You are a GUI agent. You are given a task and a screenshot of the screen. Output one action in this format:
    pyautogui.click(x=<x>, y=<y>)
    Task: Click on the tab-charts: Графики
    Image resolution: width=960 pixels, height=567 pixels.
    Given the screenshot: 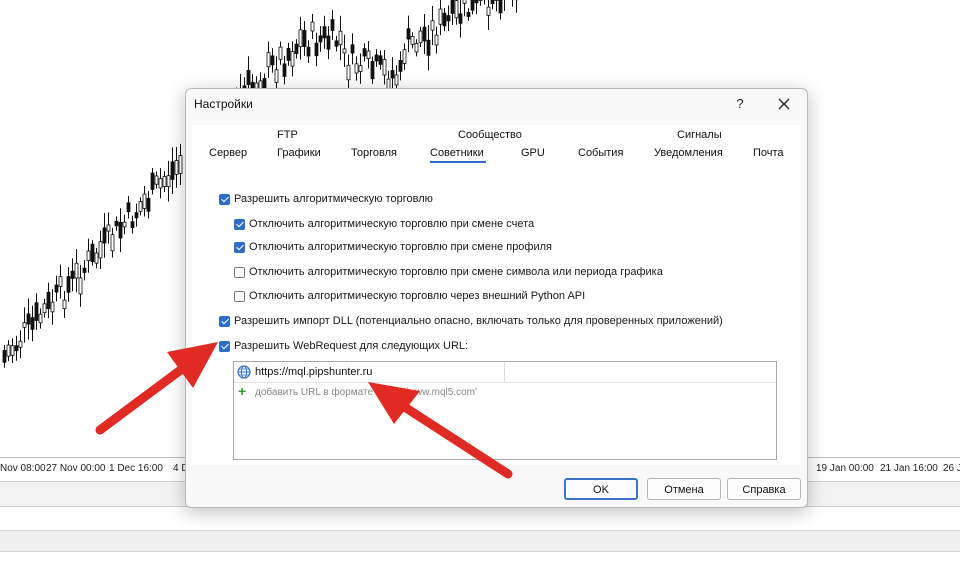 What is the action you would take?
    pyautogui.click(x=299, y=153)
    